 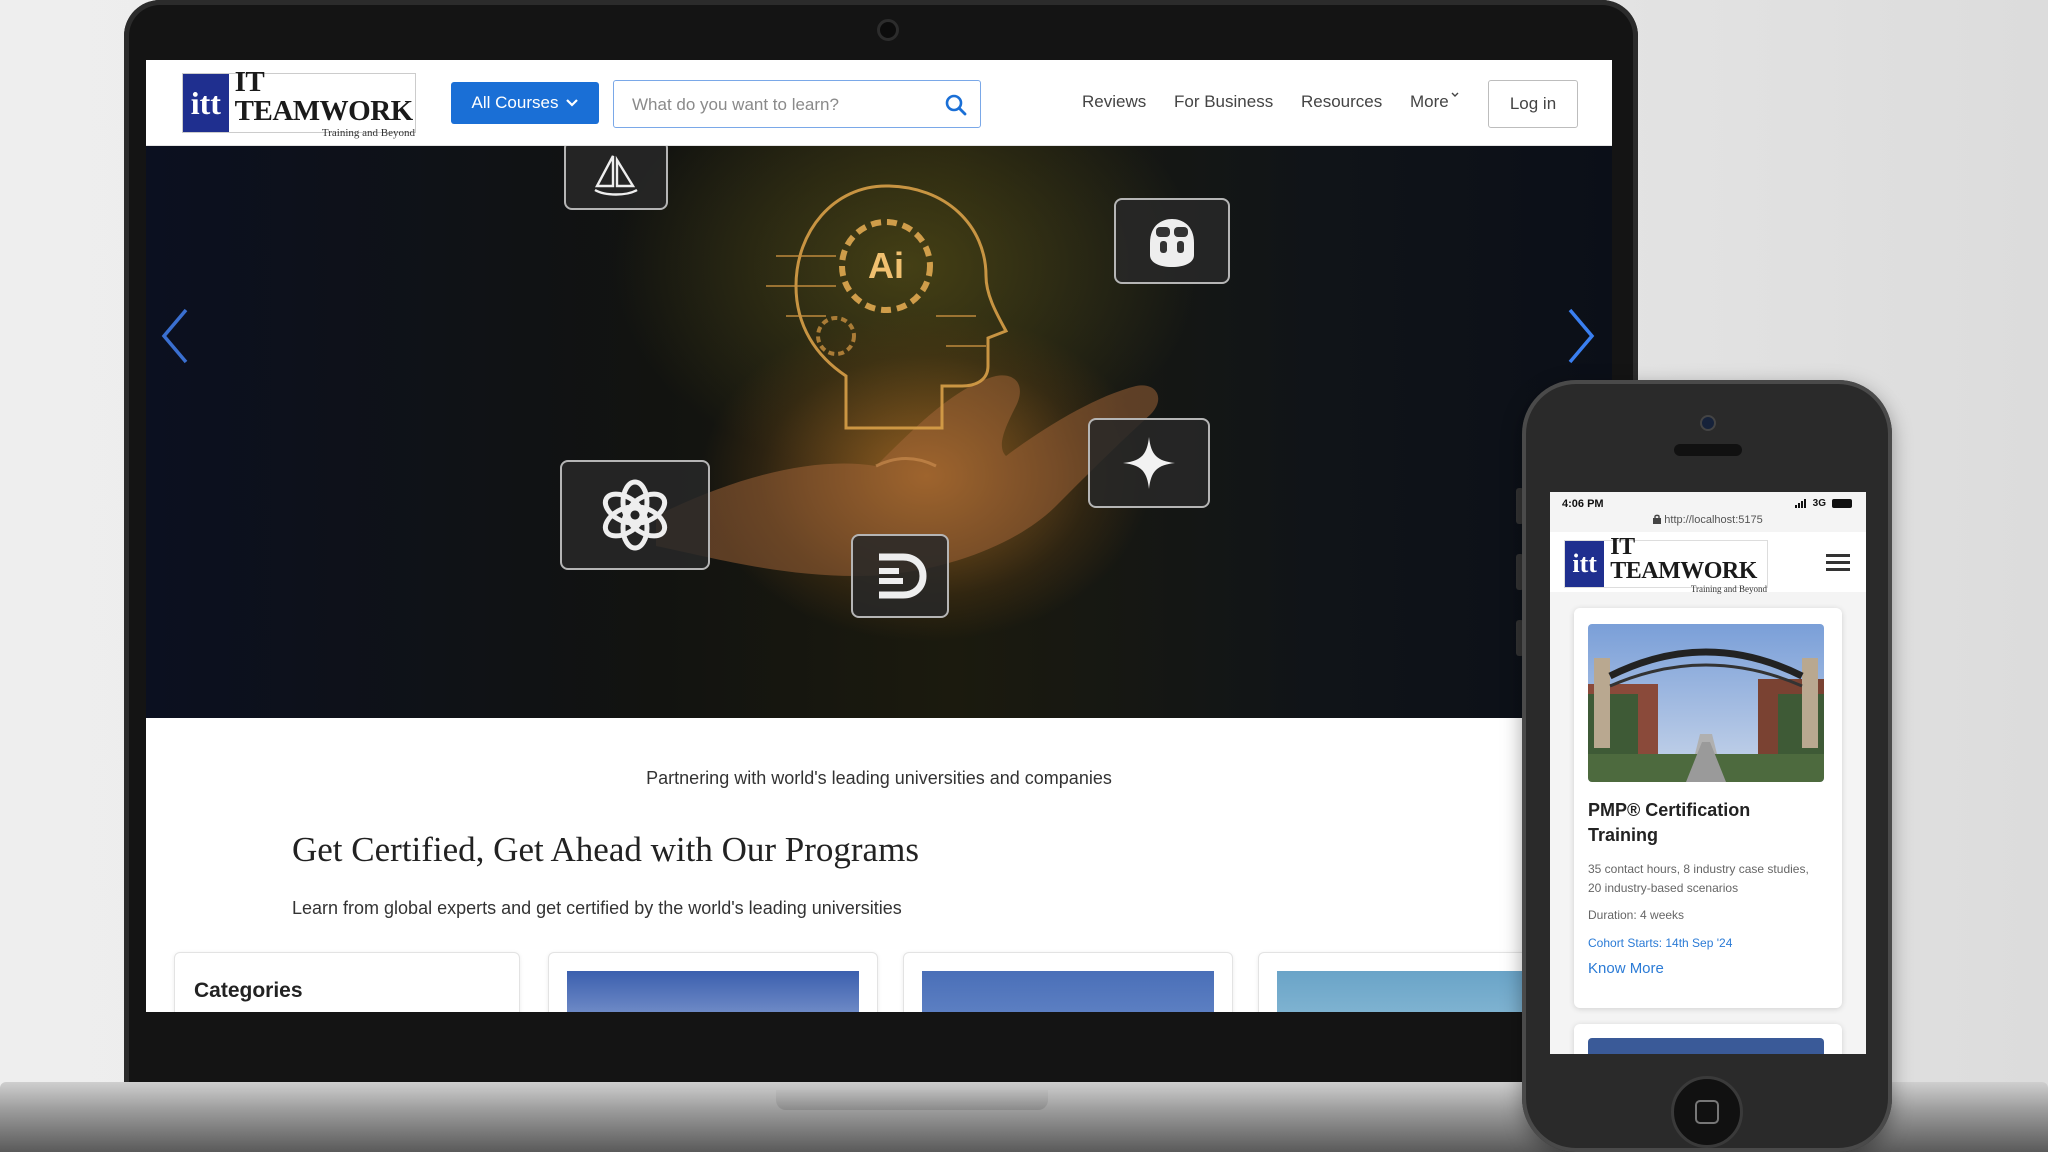 I want to click on status-time: 4:06 PM, so click(x=1583, y=504).